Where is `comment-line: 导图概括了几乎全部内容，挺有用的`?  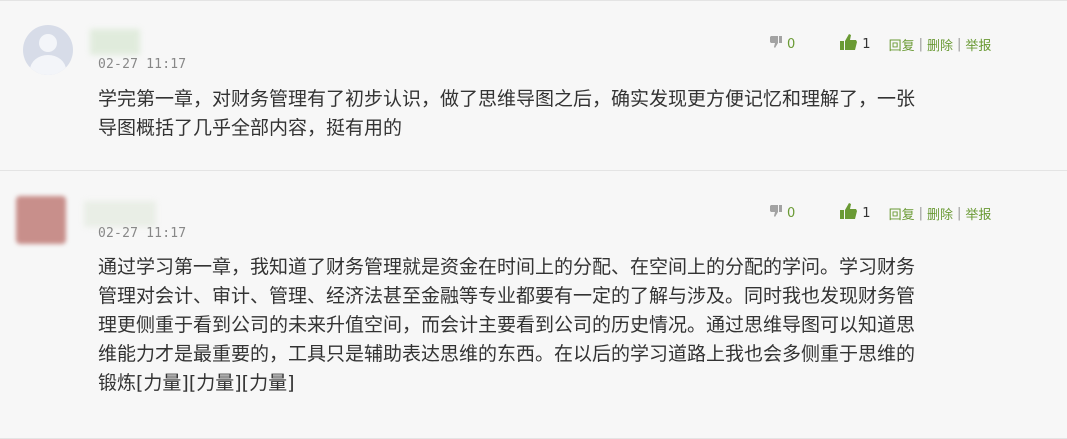
comment-line: 导图概括了几乎全部内容，挺有用的 is located at coordinates (250, 128).